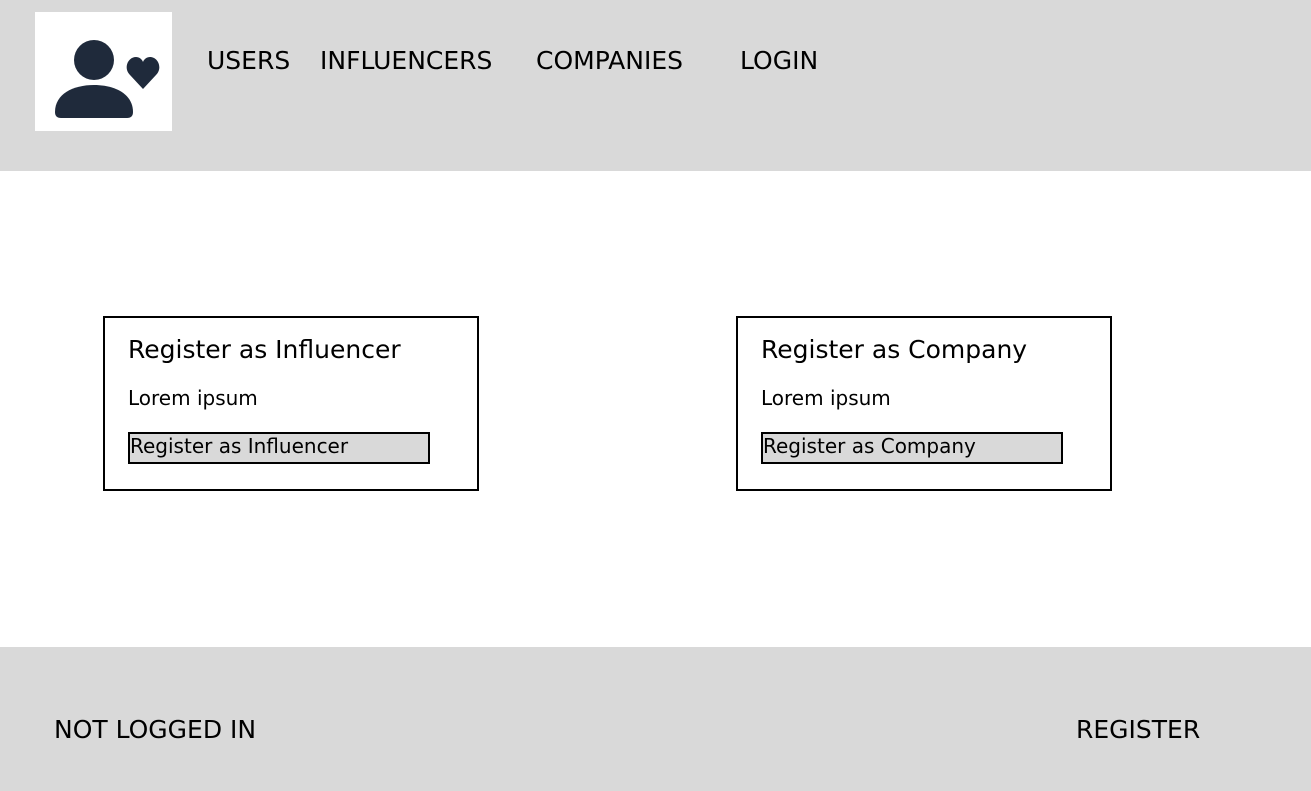  I want to click on nav-companies: COMPANIES, so click(609, 61).